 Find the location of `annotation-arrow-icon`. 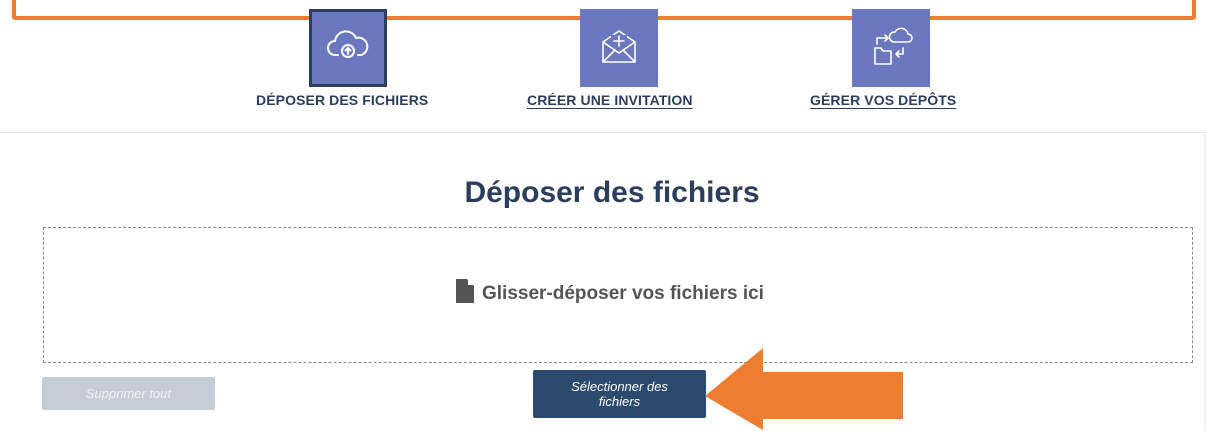

annotation-arrow-icon is located at coordinates (804, 389).